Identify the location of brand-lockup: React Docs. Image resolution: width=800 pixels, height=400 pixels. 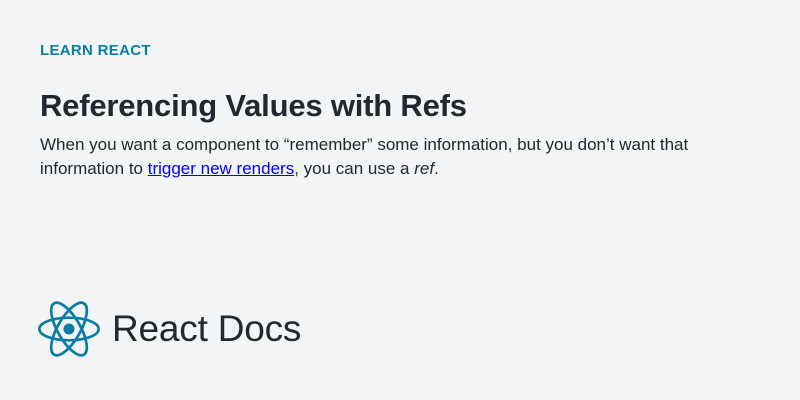
(169, 329).